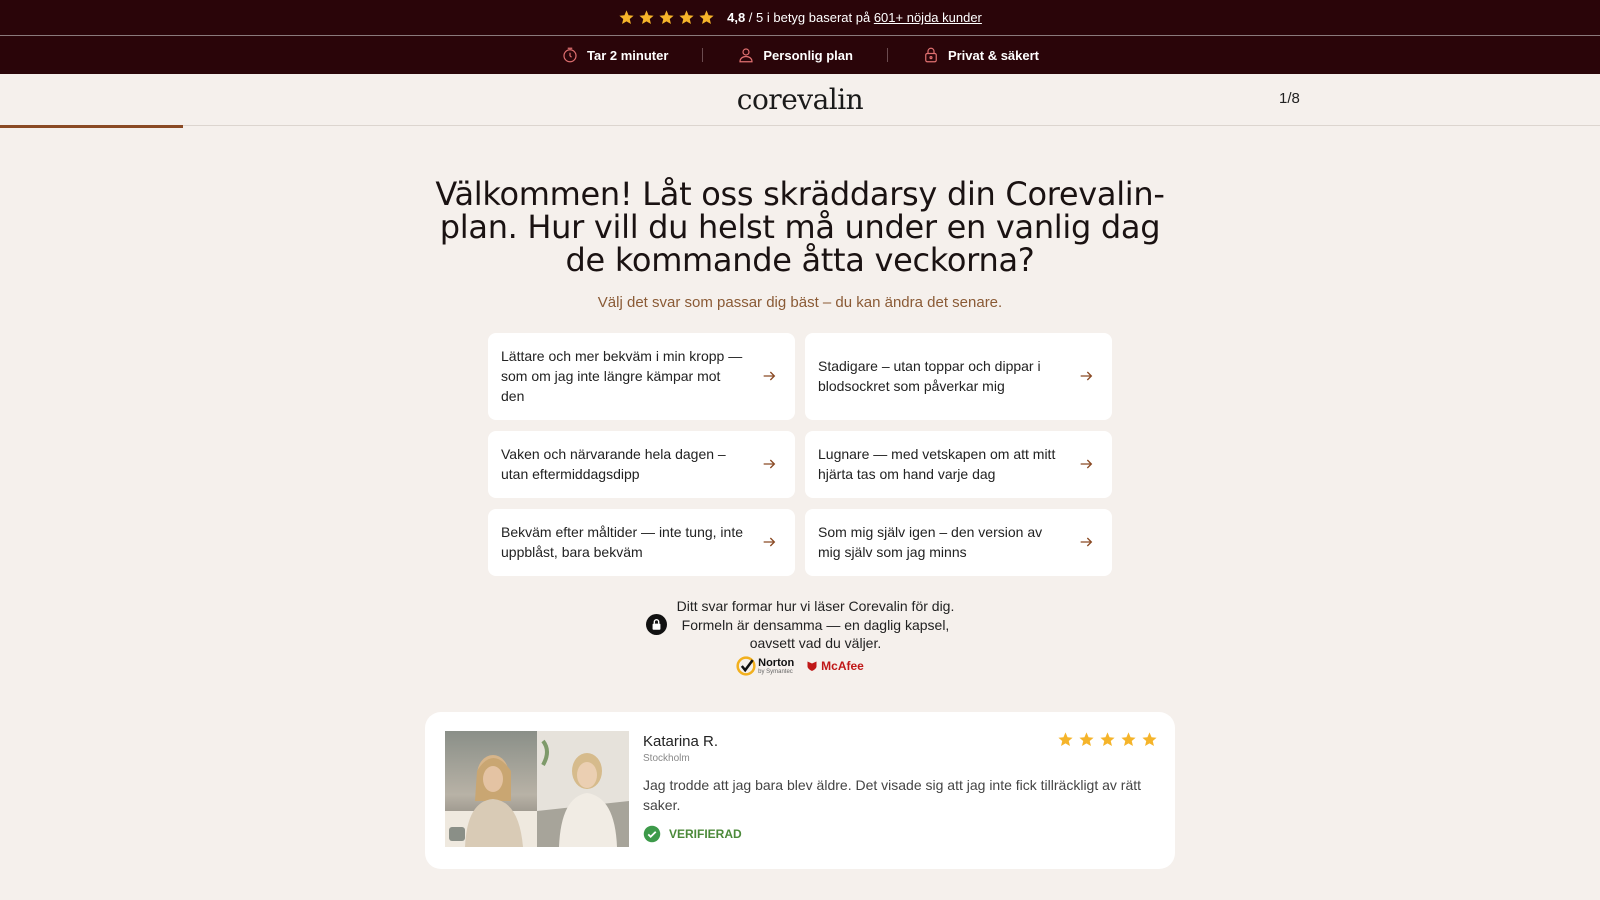 This screenshot has width=1600, height=900. What do you see at coordinates (808, 55) in the screenshot?
I see `feature-label: Personlig plan` at bounding box center [808, 55].